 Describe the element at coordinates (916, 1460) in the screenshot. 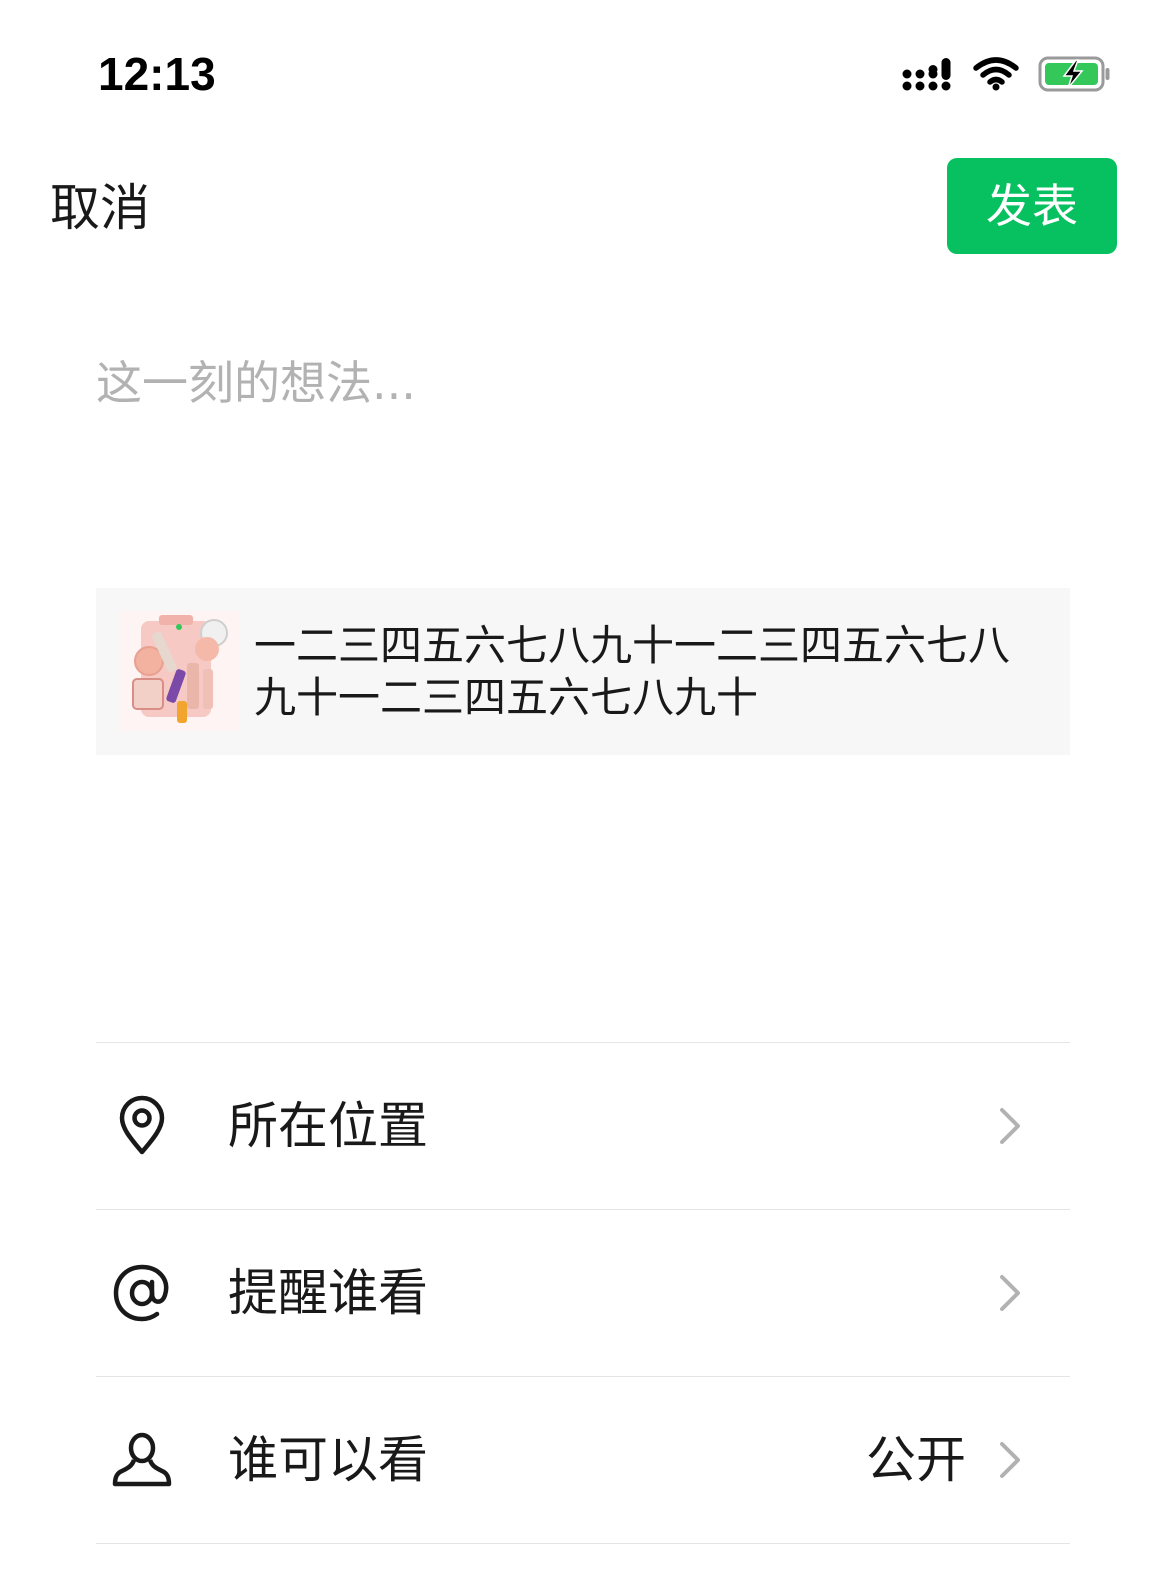

I see `option-visibility-value: 公开` at that location.